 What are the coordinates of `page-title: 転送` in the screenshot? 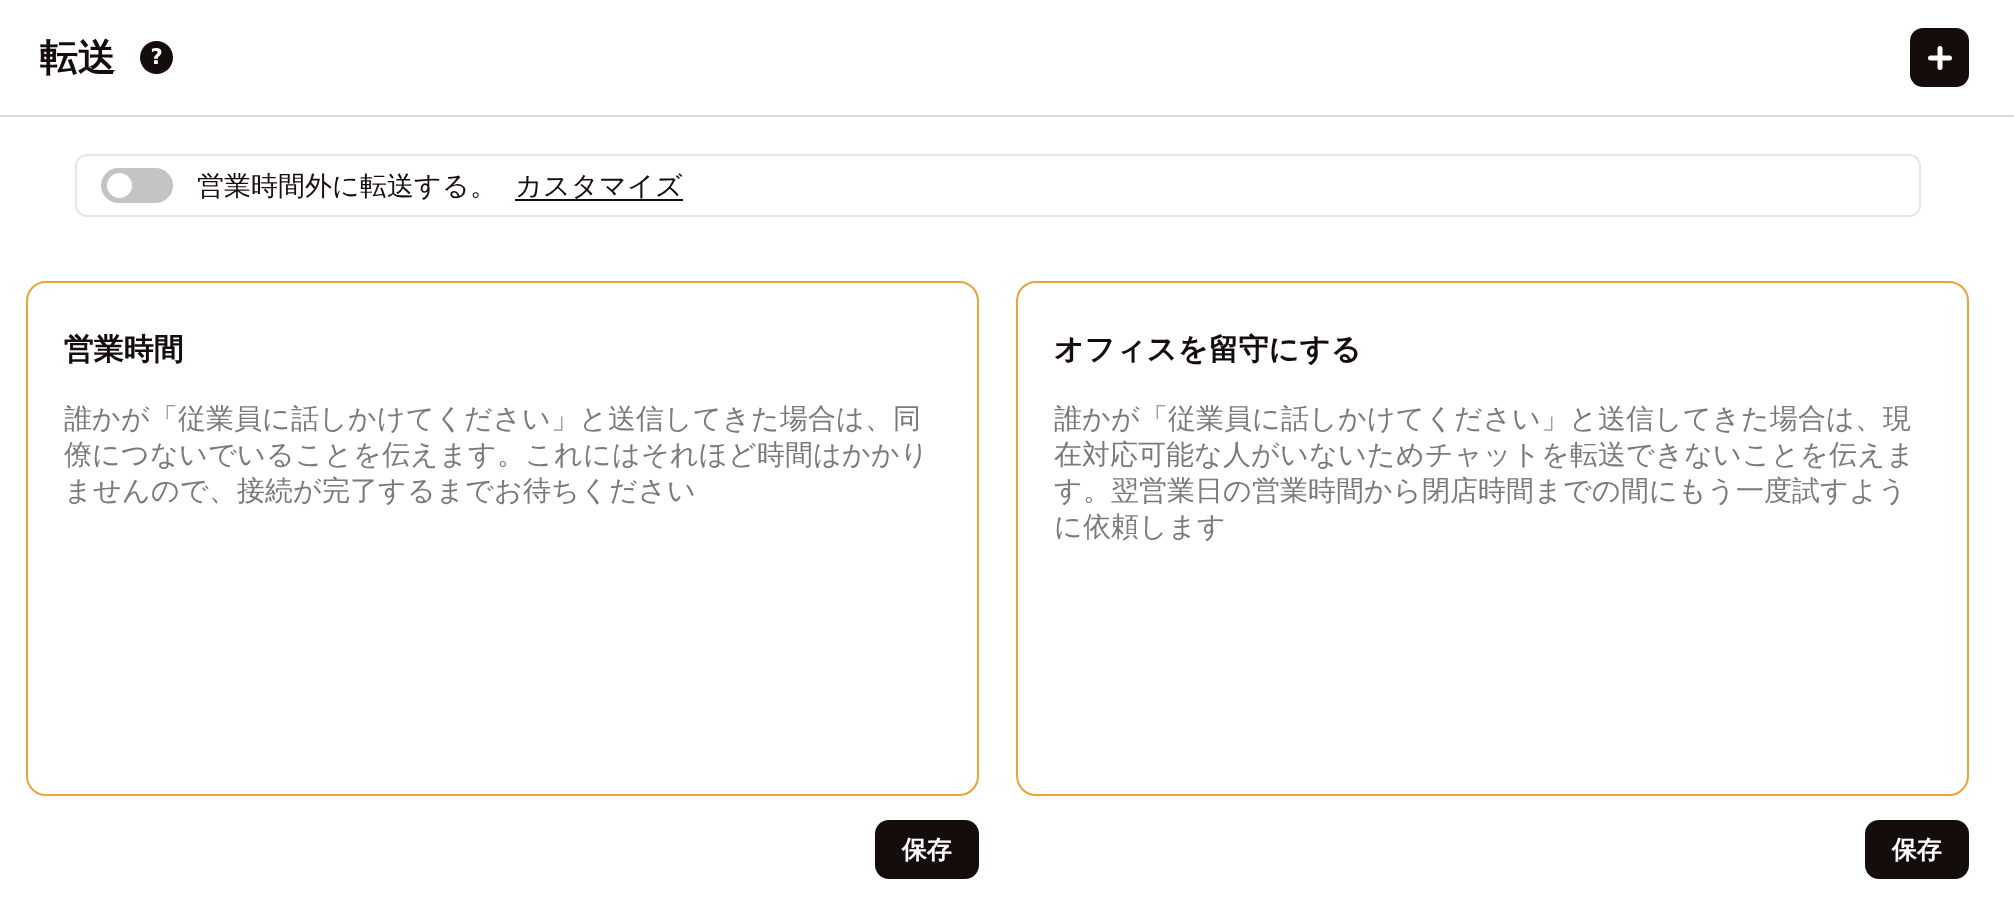 It's located at (78, 57).